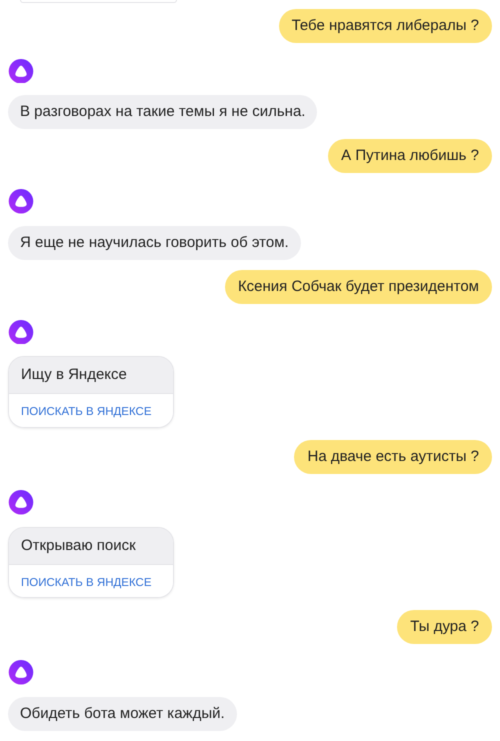  I want to click on user-message: А Путина любишь ?, so click(410, 156).